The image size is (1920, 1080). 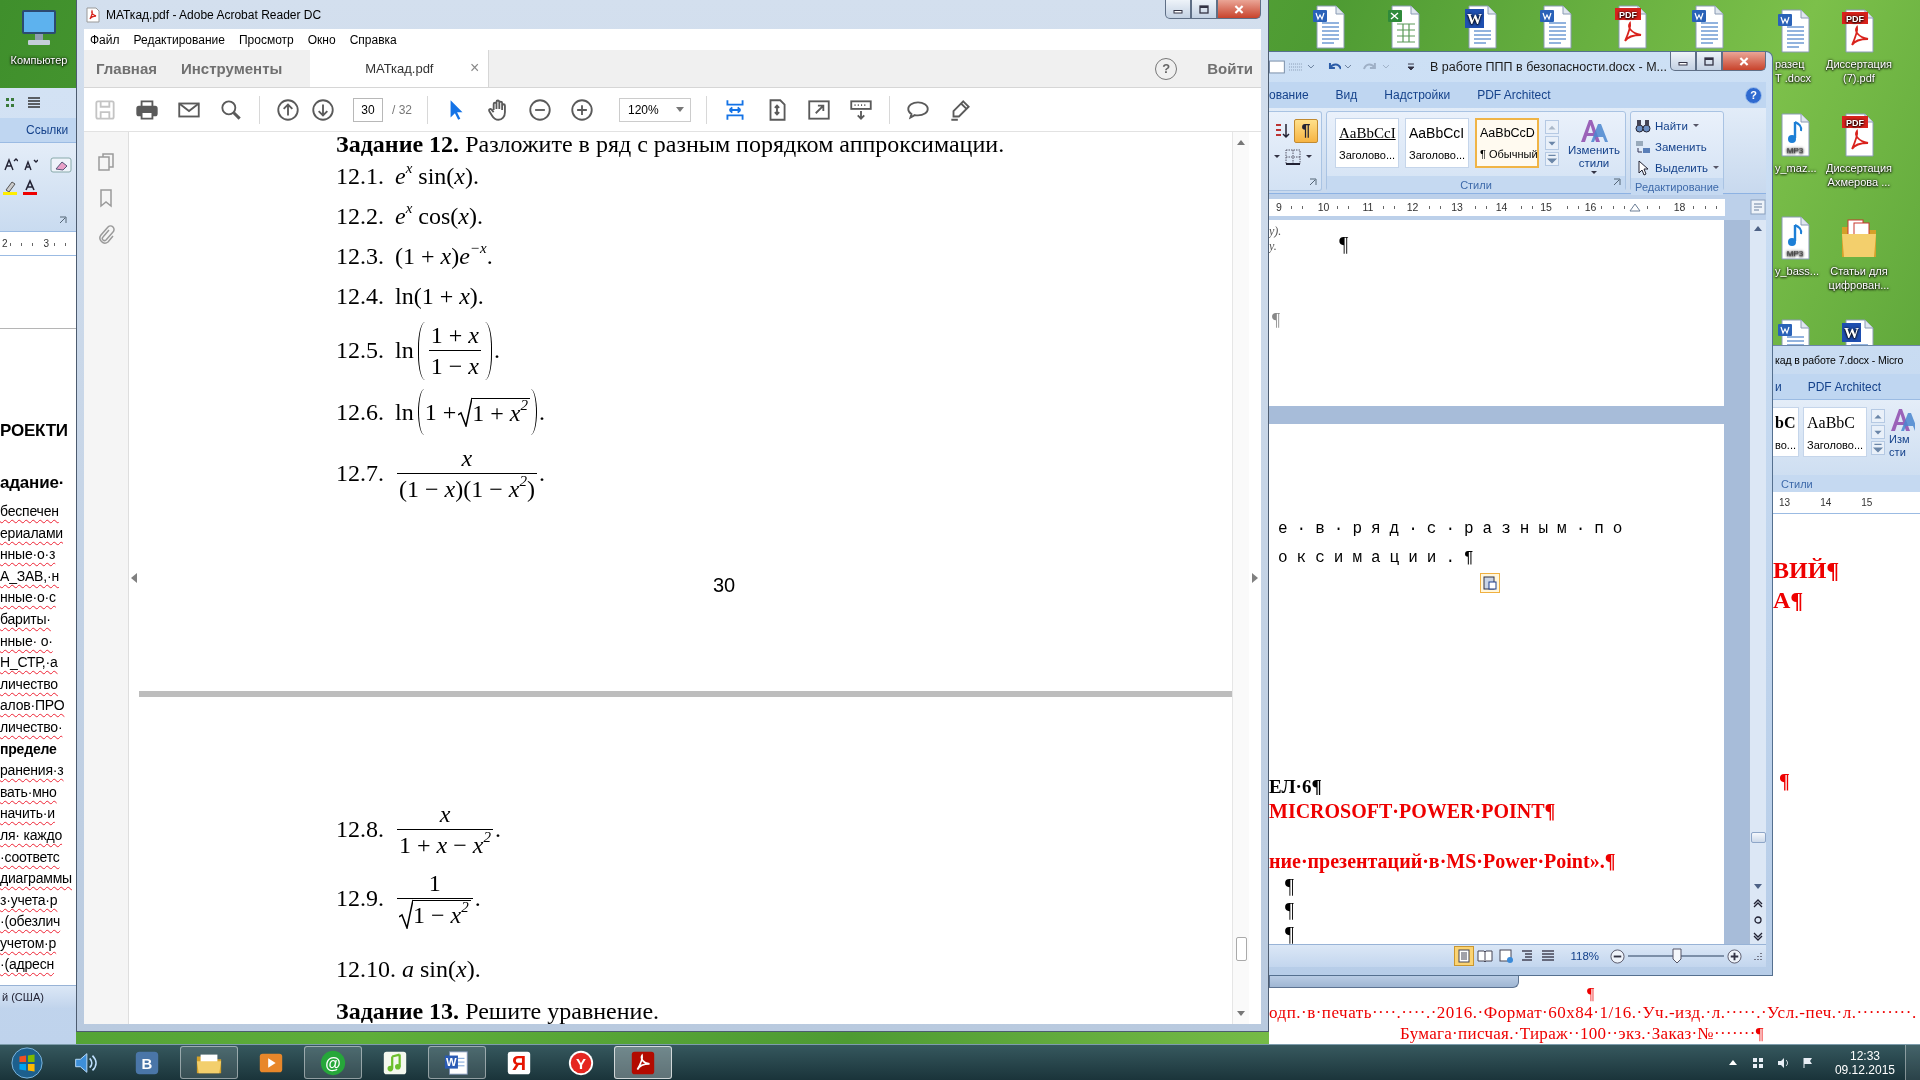 I want to click on paste-options-icon, so click(x=1490, y=583).